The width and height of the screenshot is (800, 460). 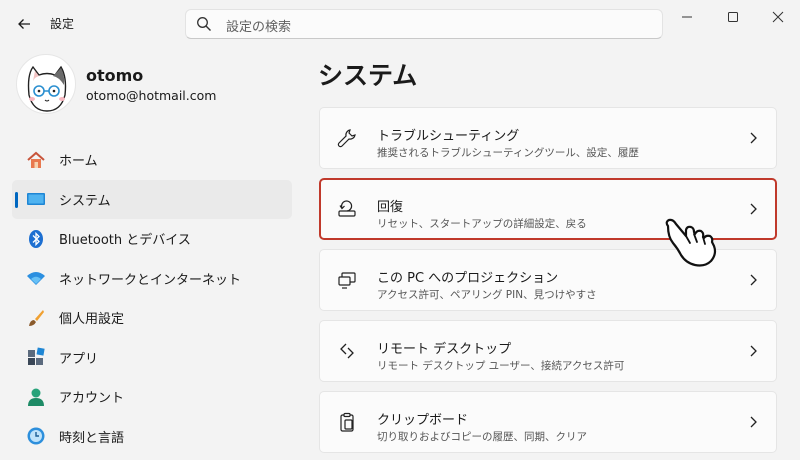 I want to click on sidebar-item-label: 時刻と言語, so click(x=92, y=438).